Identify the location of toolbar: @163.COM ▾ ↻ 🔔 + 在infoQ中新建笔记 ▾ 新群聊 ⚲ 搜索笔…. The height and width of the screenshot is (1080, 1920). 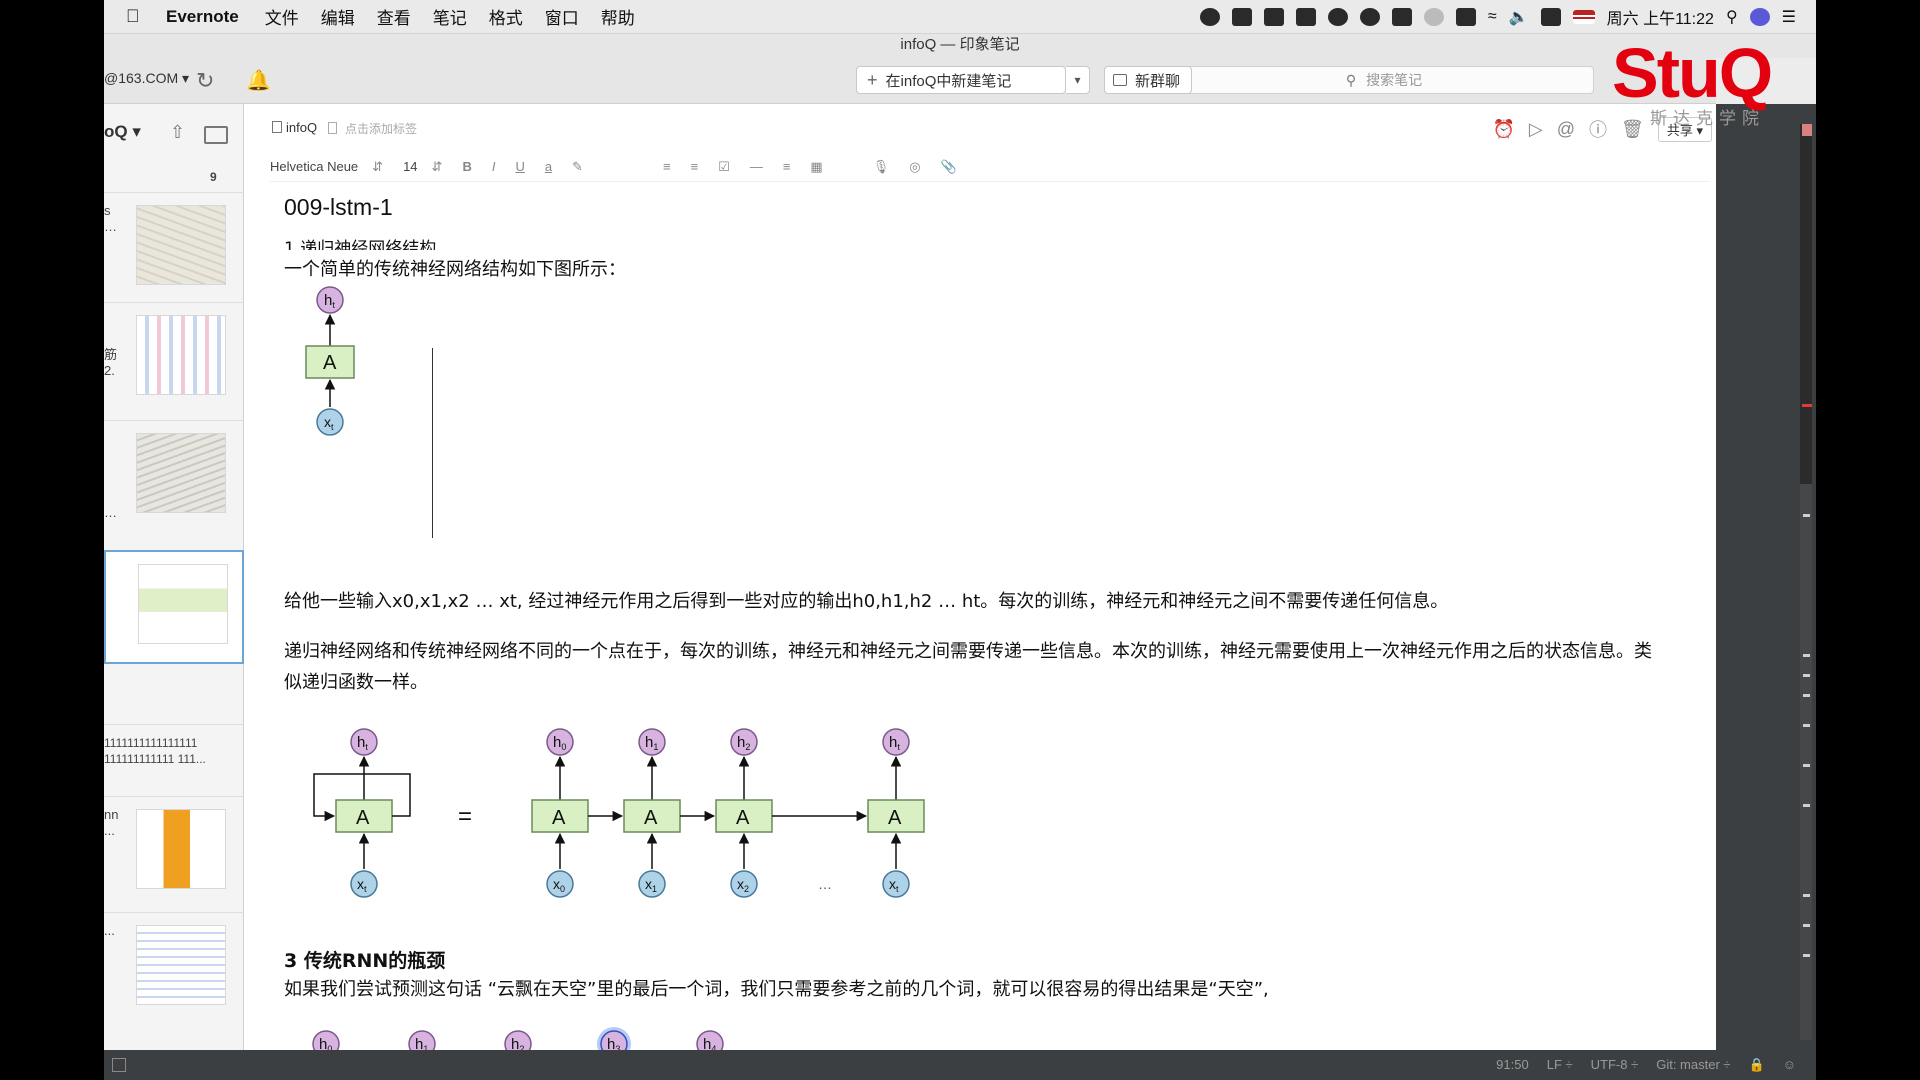
(910, 81).